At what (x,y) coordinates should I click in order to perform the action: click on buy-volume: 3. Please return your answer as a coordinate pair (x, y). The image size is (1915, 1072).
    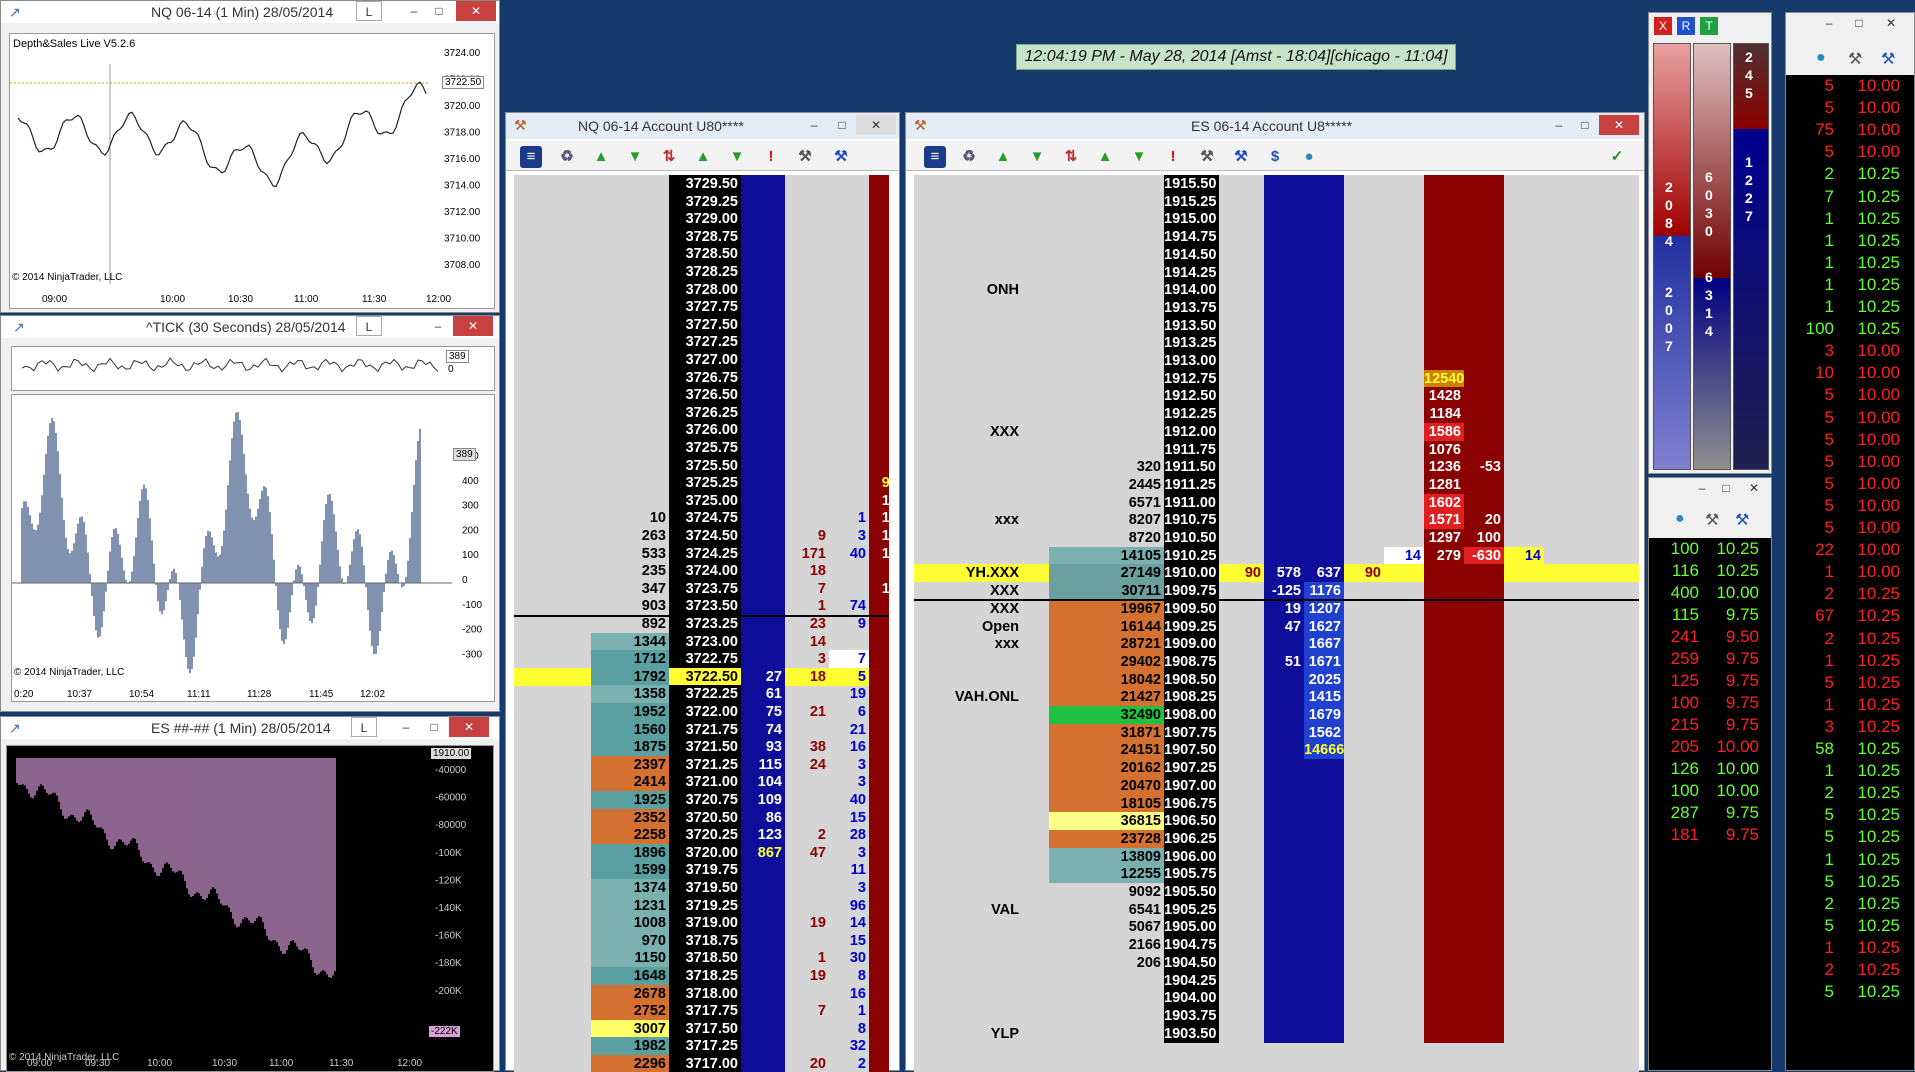
    Looking at the image, I should click on (849, 765).